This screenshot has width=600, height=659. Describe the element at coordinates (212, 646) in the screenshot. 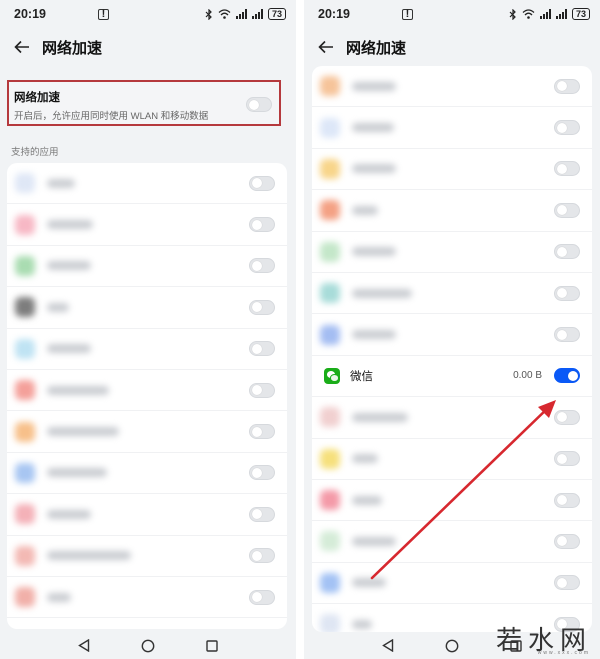

I see `nav-recents-button` at that location.